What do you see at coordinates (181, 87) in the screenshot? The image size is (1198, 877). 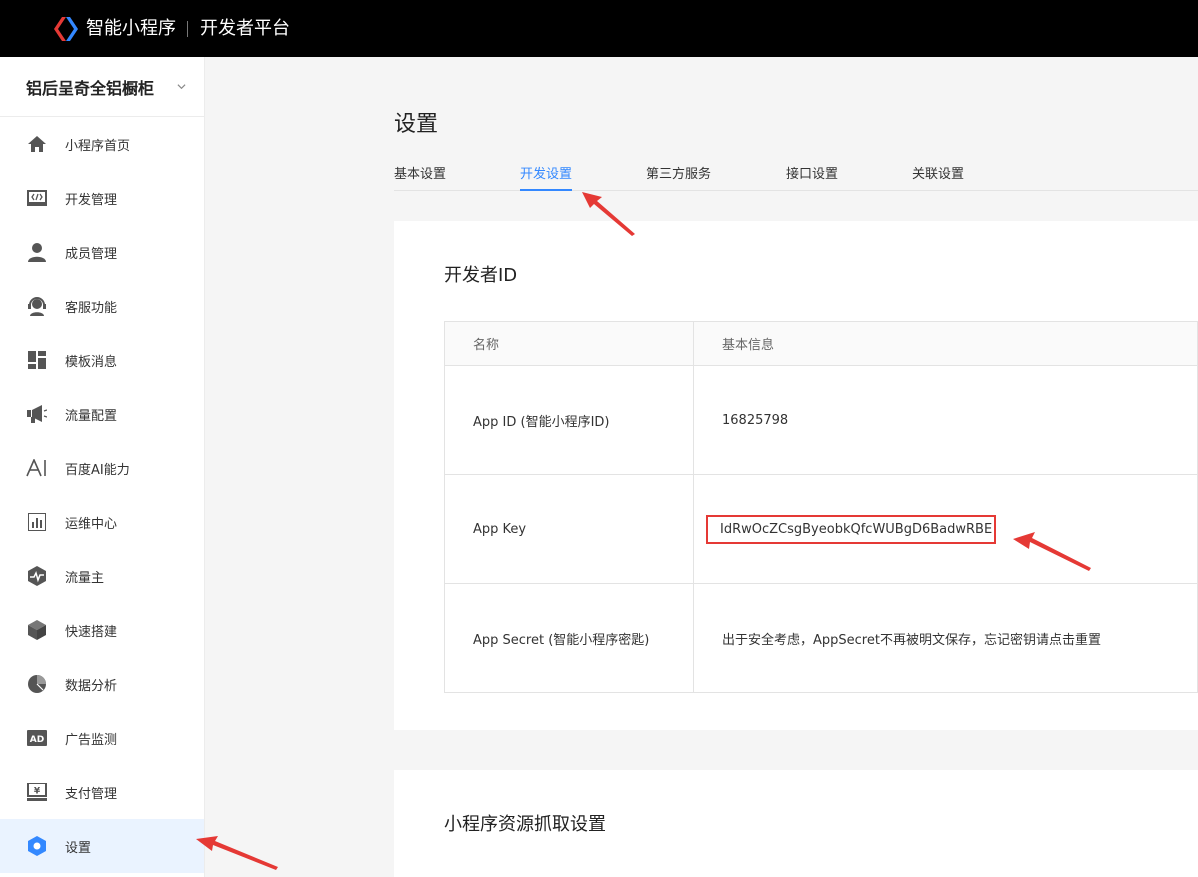 I see `chevron-down-icon` at bounding box center [181, 87].